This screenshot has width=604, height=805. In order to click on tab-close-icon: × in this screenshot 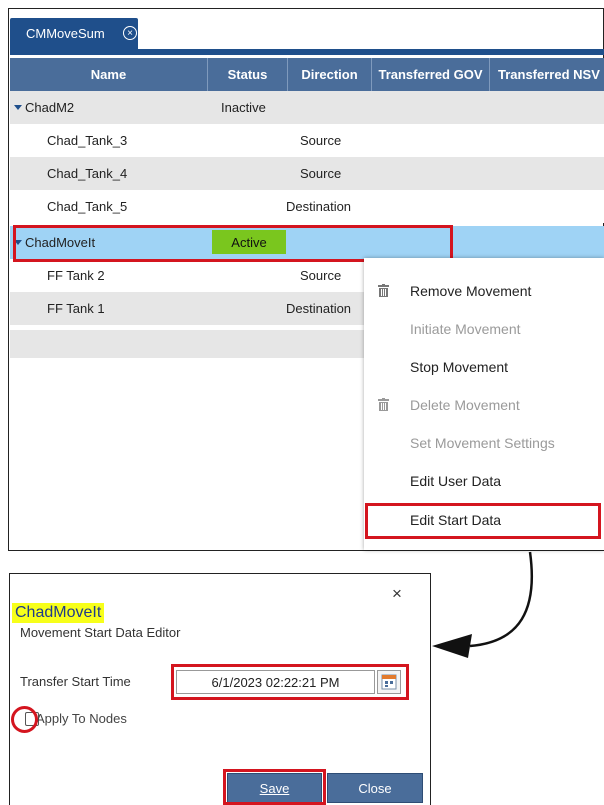, I will do `click(130, 33)`.